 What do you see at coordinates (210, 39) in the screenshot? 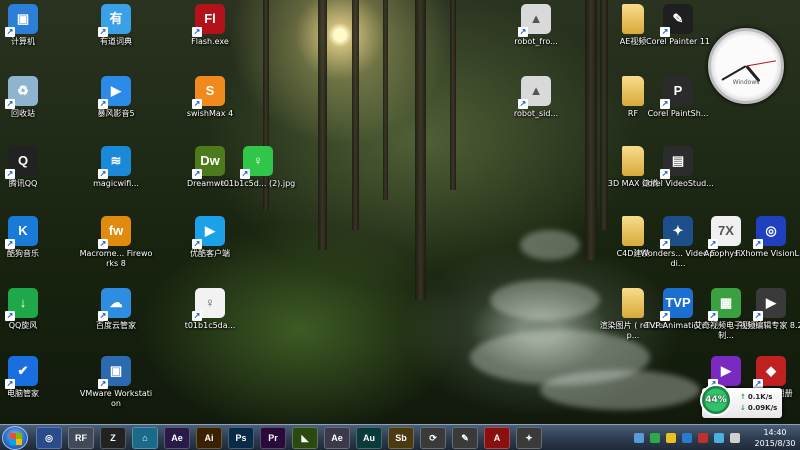
I see `desktop-icon: FlFlash.exe` at bounding box center [210, 39].